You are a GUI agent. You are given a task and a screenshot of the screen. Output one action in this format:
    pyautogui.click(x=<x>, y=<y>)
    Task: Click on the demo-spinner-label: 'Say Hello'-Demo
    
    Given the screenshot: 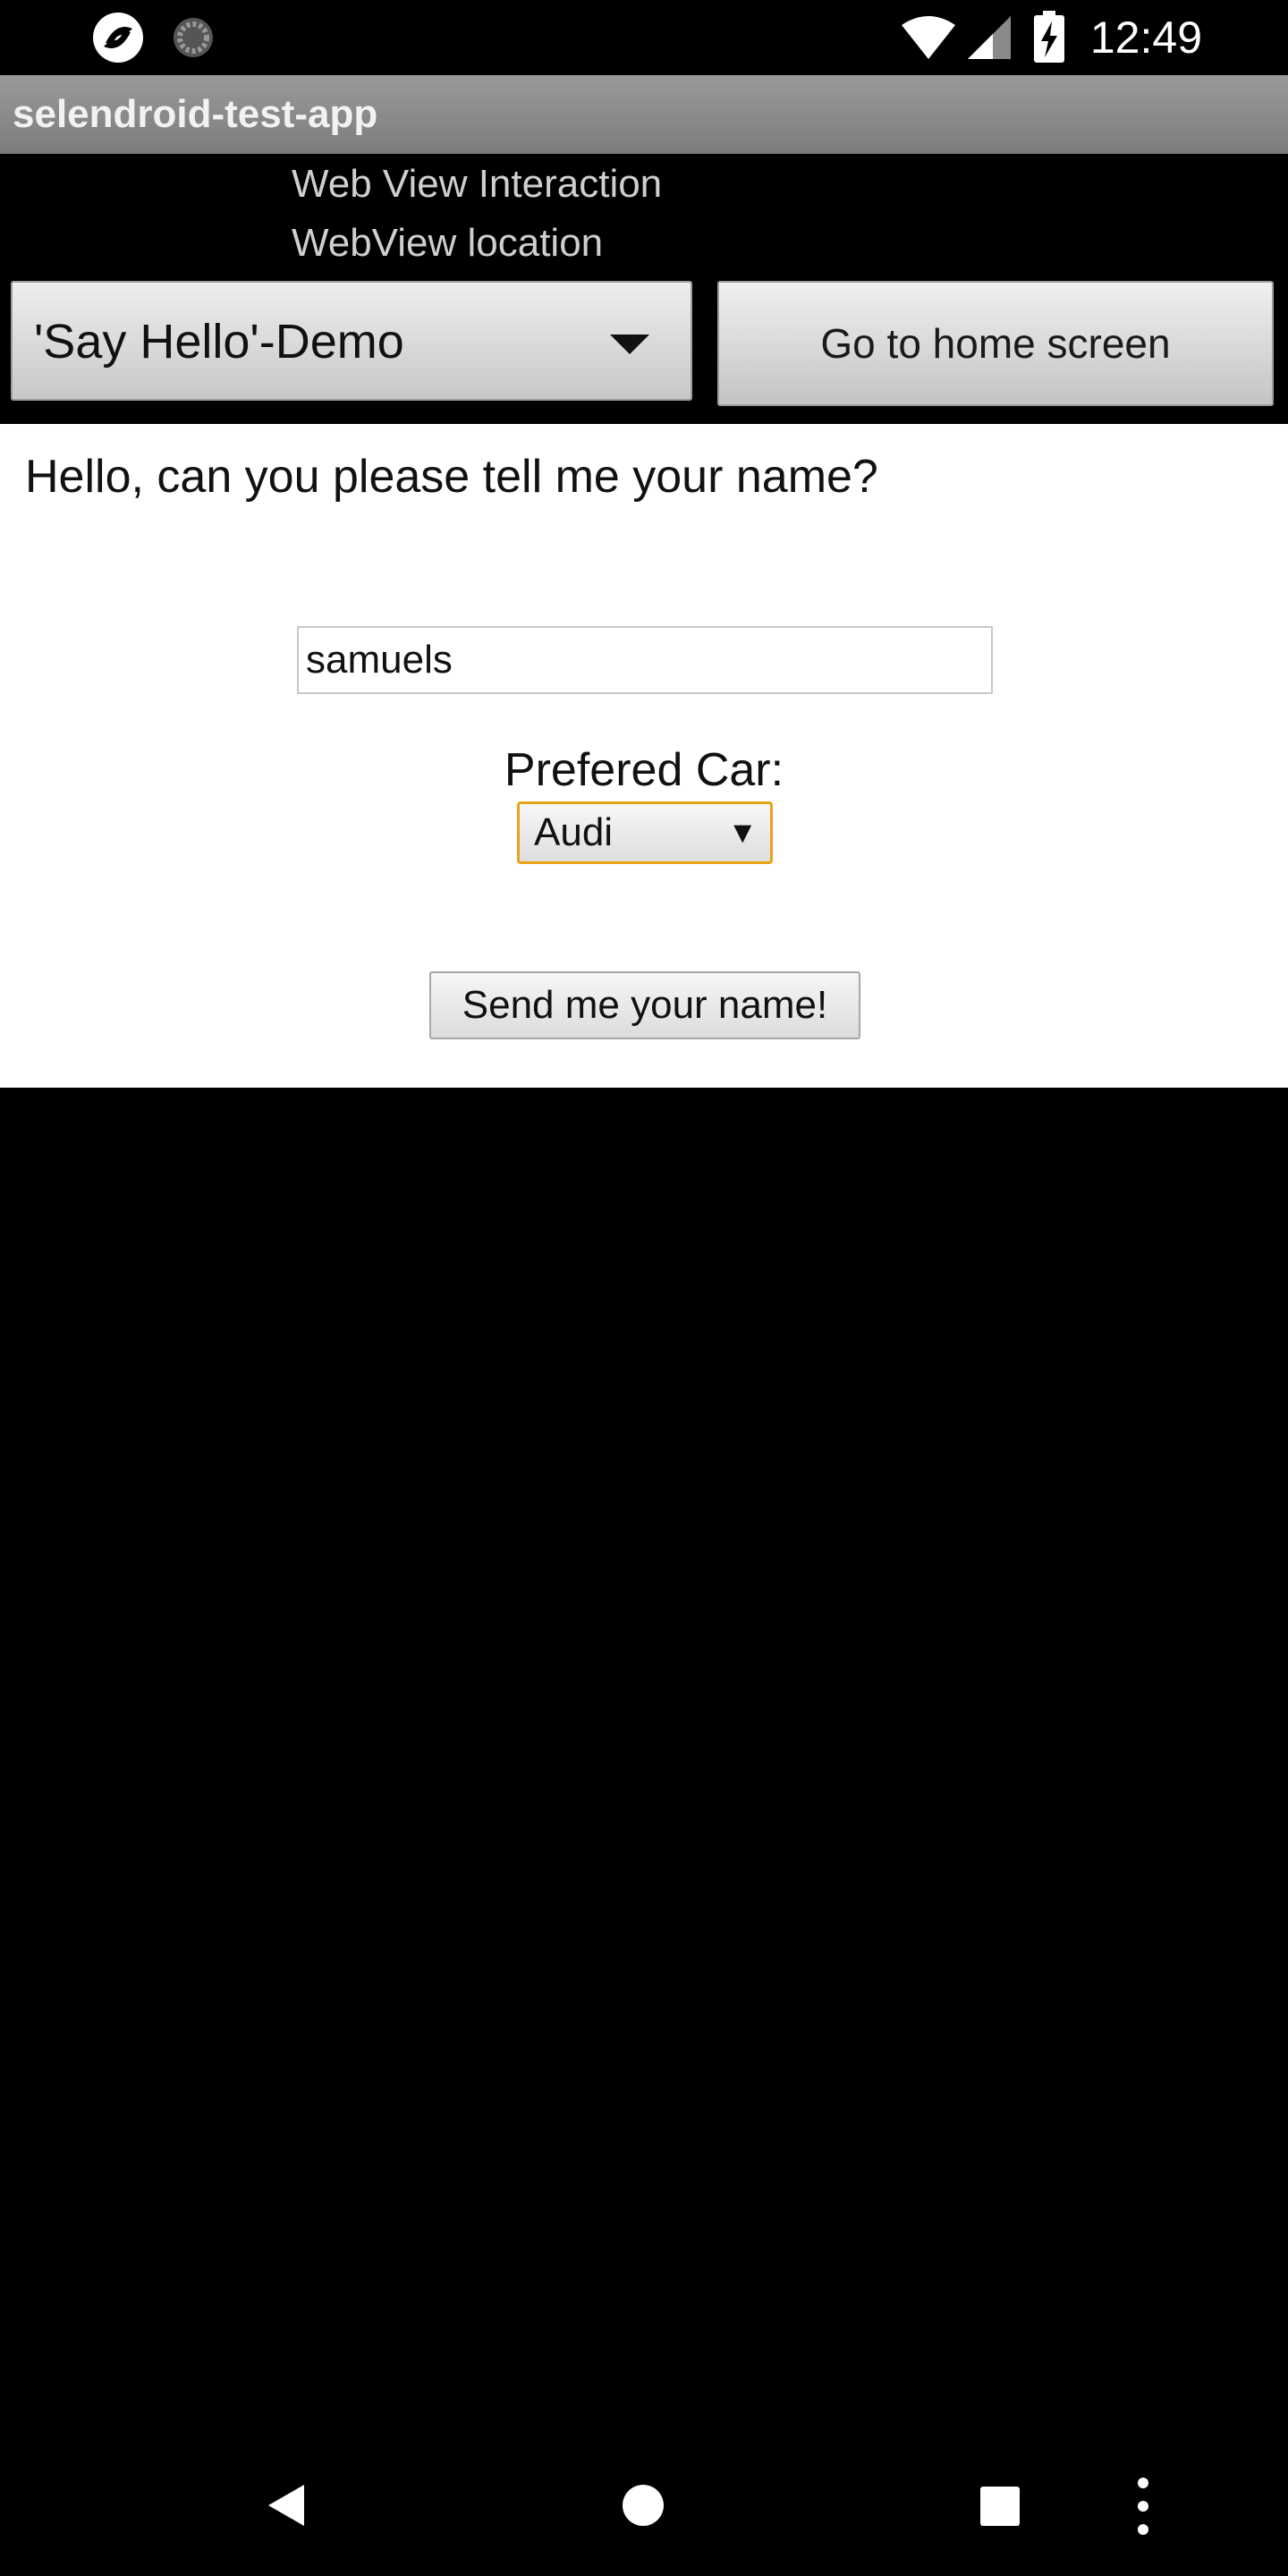 What is the action you would take?
    pyautogui.click(x=219, y=342)
    